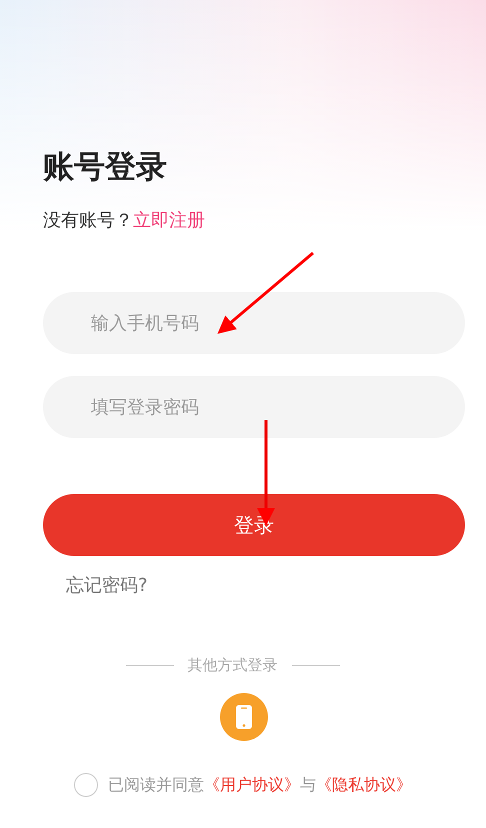 The width and height of the screenshot is (486, 828). Describe the element at coordinates (105, 167) in the screenshot. I see `page-title: 账号登录` at that location.